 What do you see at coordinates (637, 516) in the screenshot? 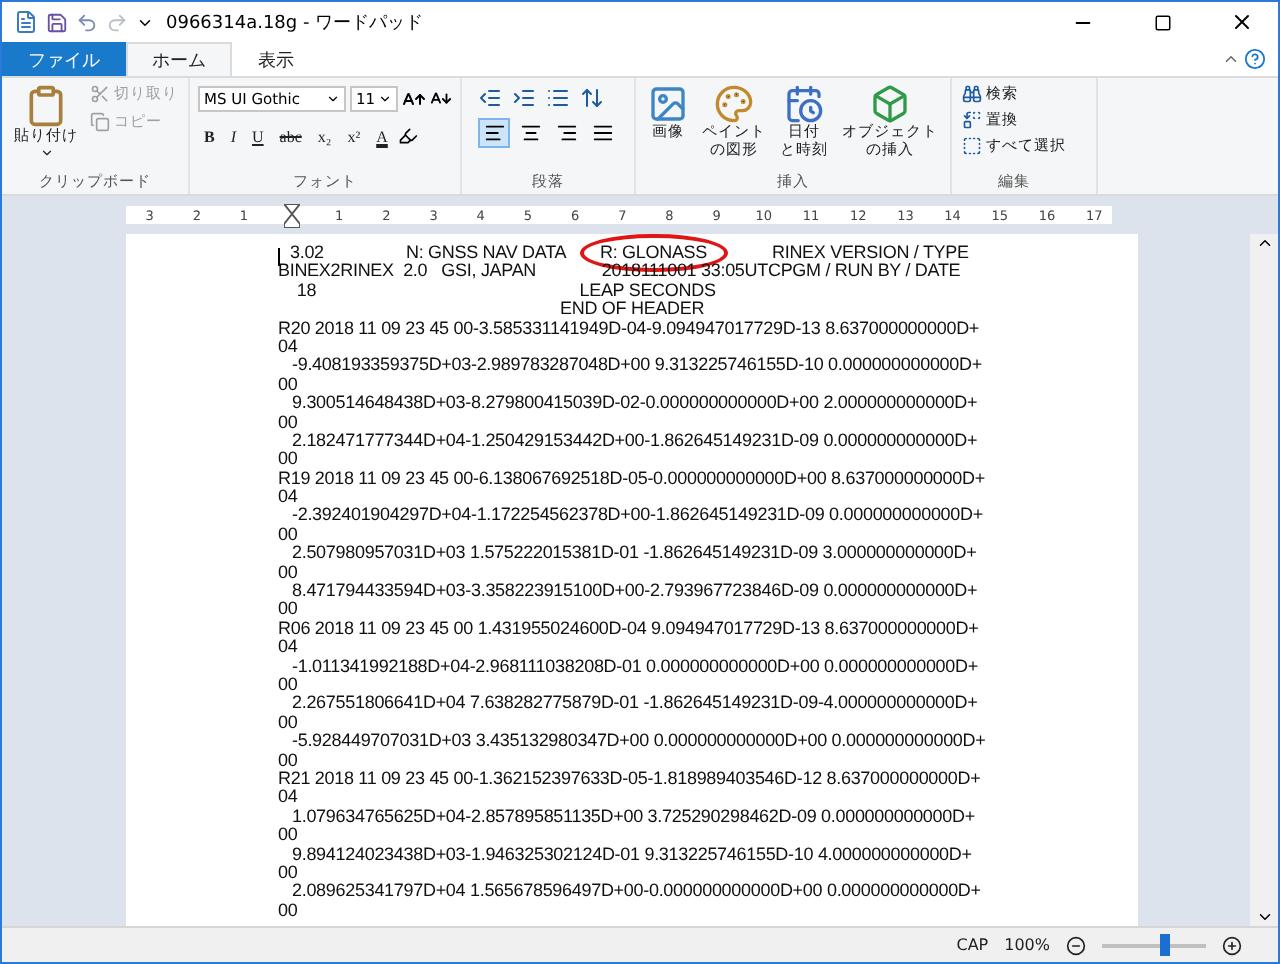
I see `data-line: -2.392401904297D+04-1.172254562378D+00-1.862645149231D-09 0.000000000000D+` at bounding box center [637, 516].